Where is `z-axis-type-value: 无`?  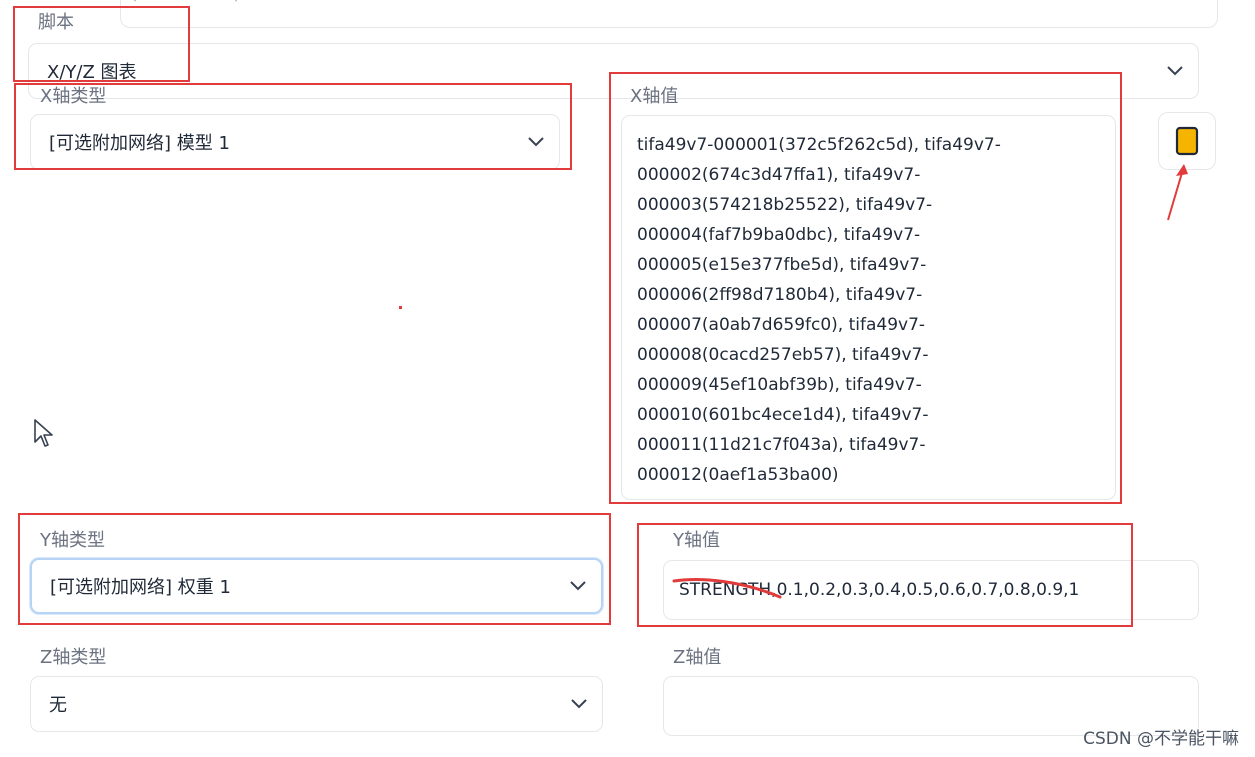
z-axis-type-value: 无 is located at coordinates (58, 705).